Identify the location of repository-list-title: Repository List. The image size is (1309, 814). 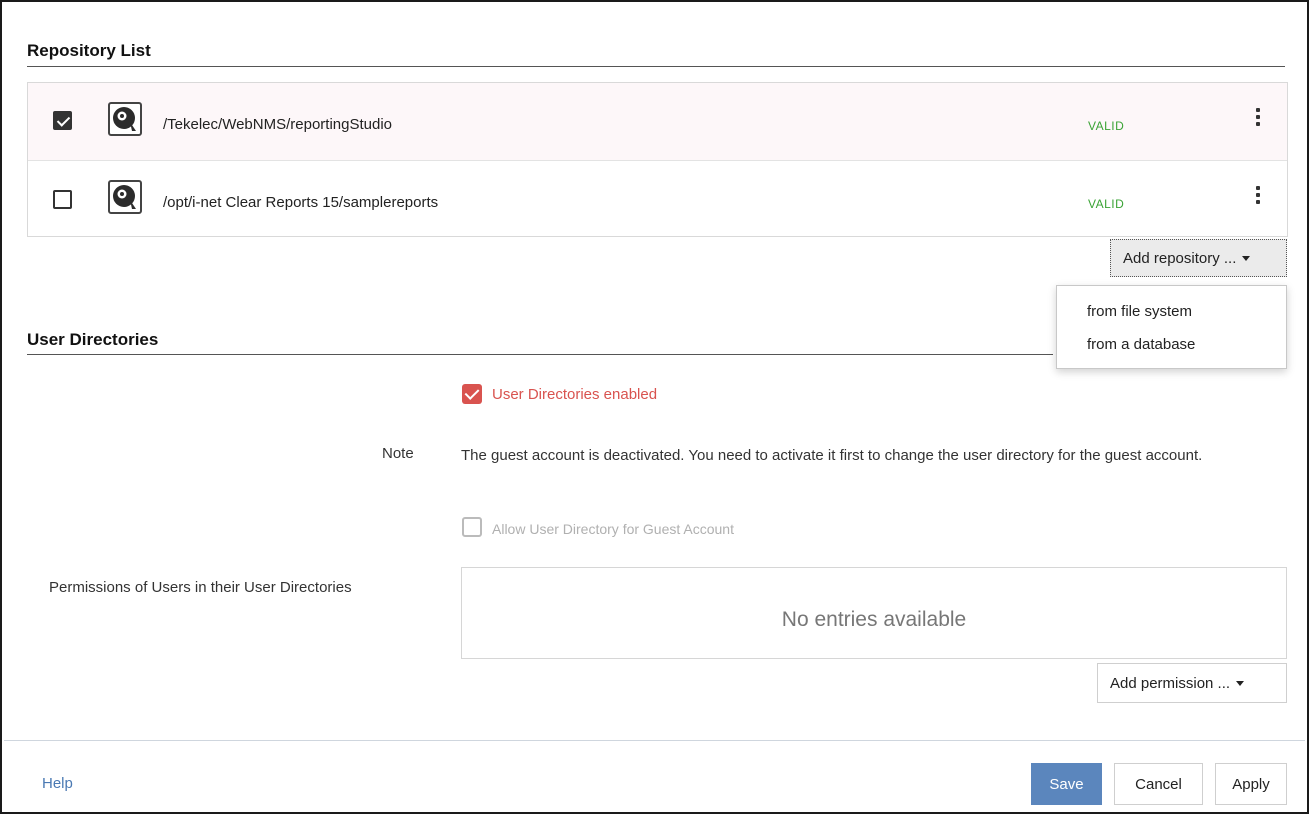
(89, 50).